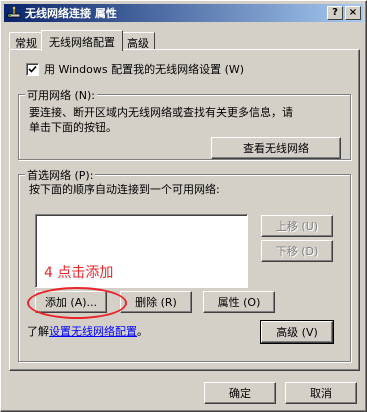 The height and width of the screenshot is (412, 367). Describe the element at coordinates (124, 189) in the screenshot. I see `preferred-networks-desc: 按下面的顺序自动连接到一个可用网络:` at that location.